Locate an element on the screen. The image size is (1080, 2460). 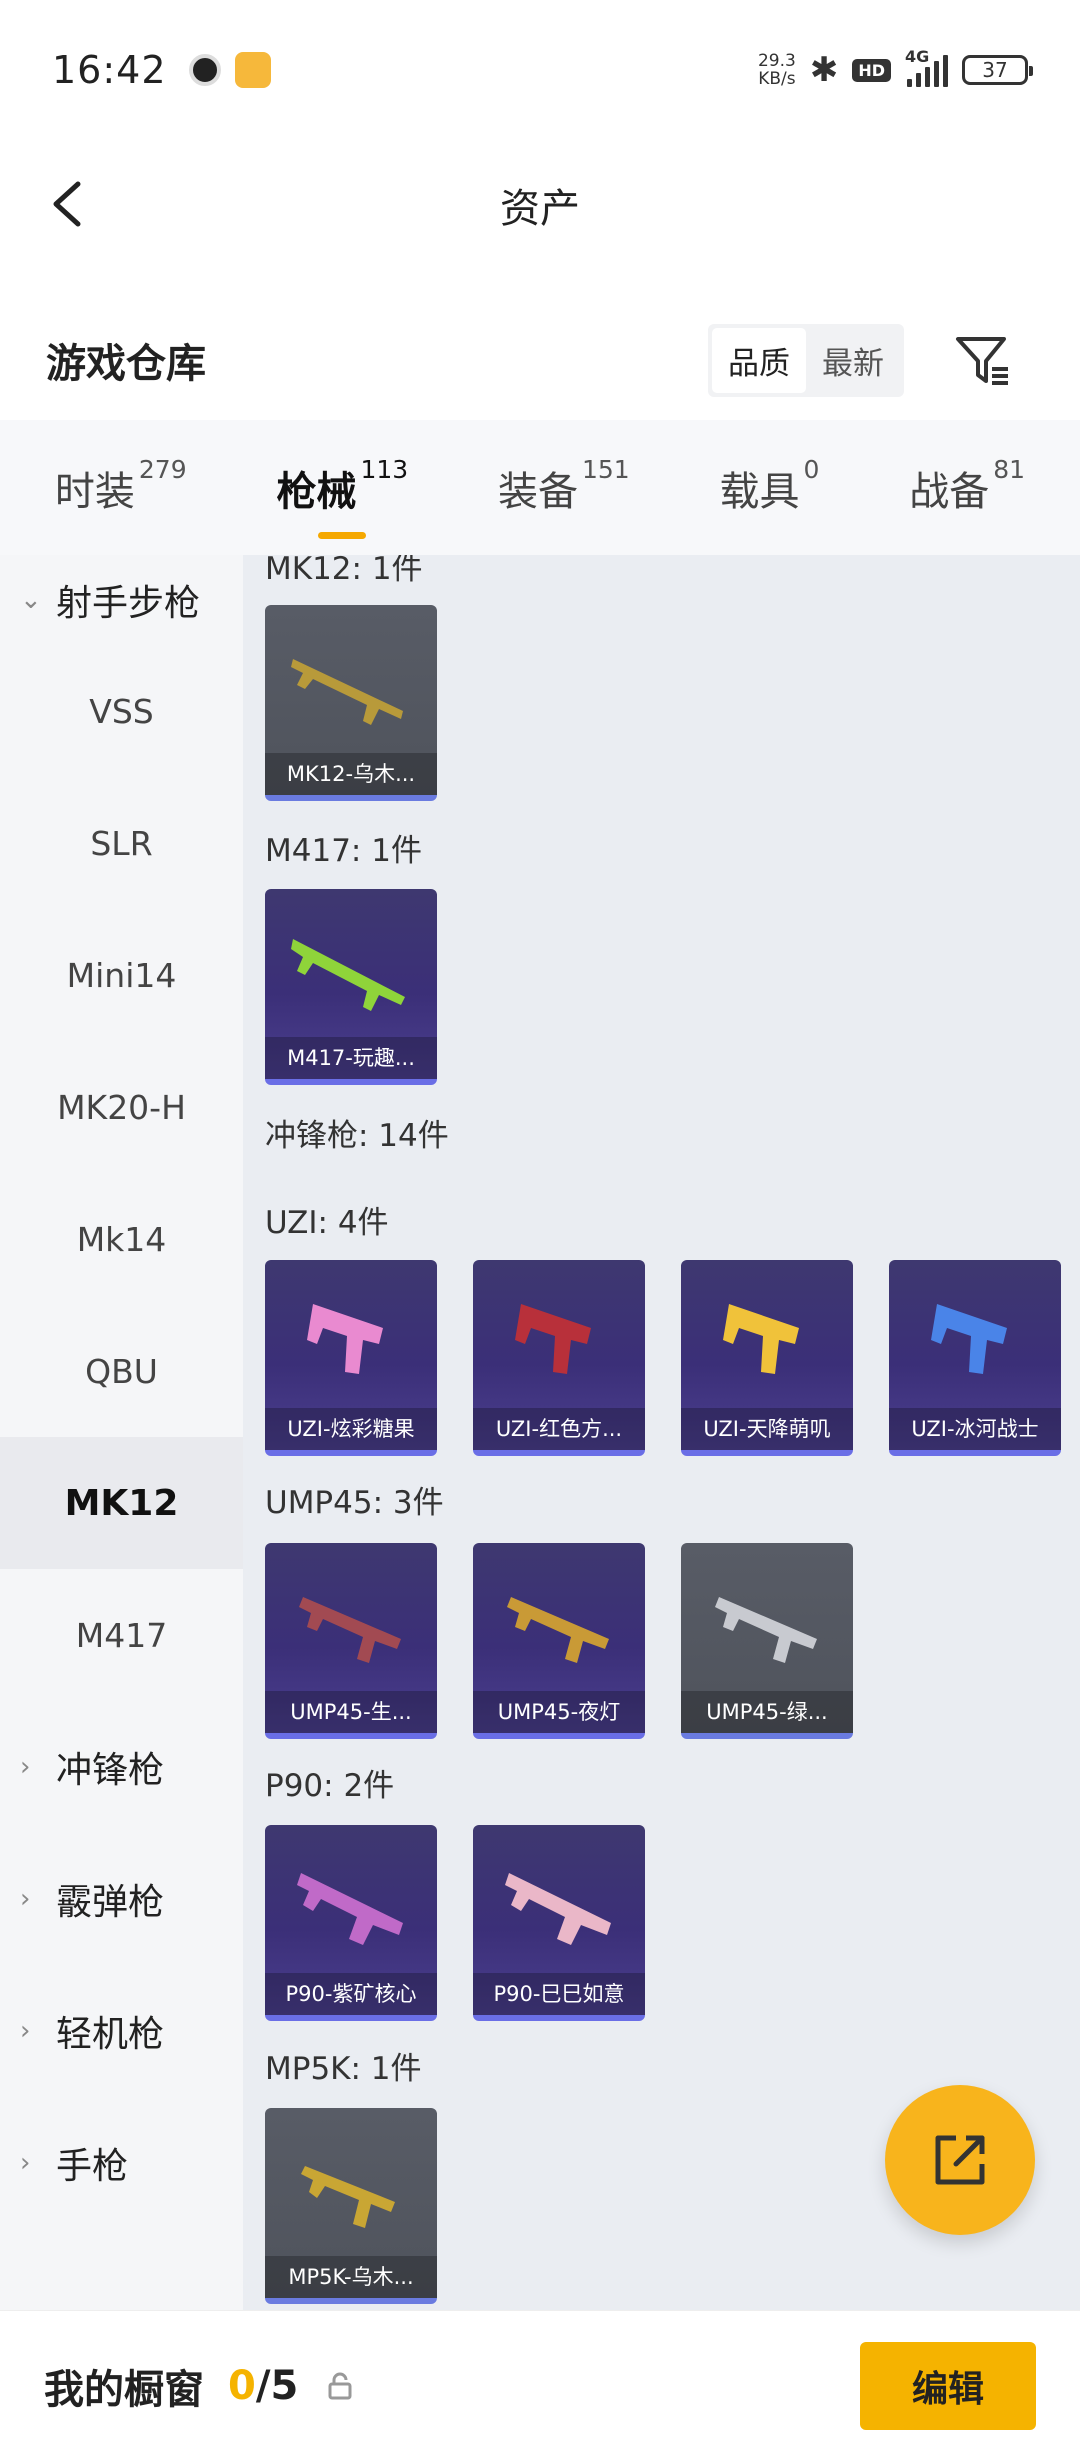
showcase-count: 0/5 is located at coordinates (263, 2386).